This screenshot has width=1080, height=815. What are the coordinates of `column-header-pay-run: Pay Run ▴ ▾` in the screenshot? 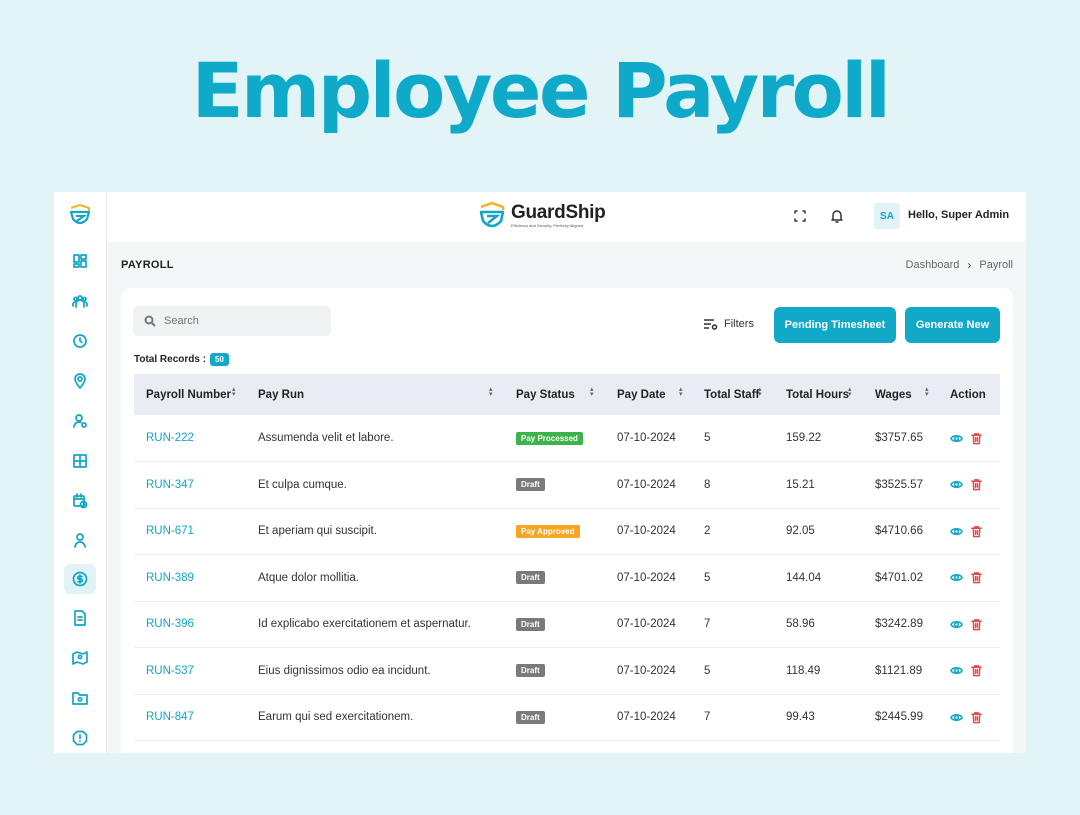 It's located at (375, 394).